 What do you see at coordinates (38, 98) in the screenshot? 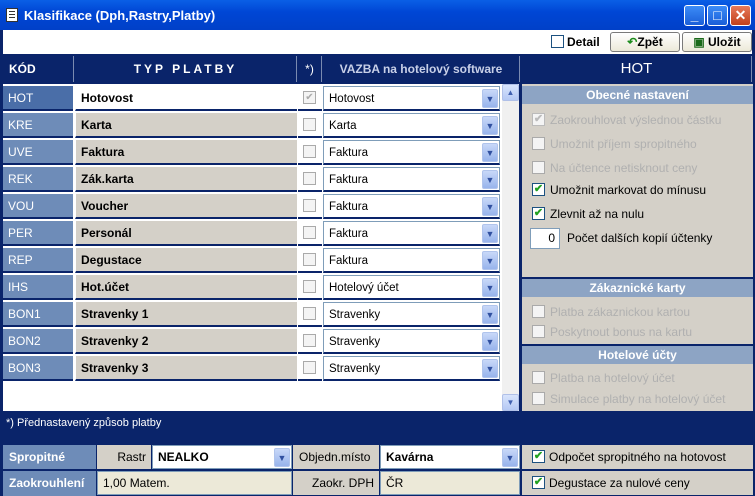
I see `row-code: HOT` at bounding box center [38, 98].